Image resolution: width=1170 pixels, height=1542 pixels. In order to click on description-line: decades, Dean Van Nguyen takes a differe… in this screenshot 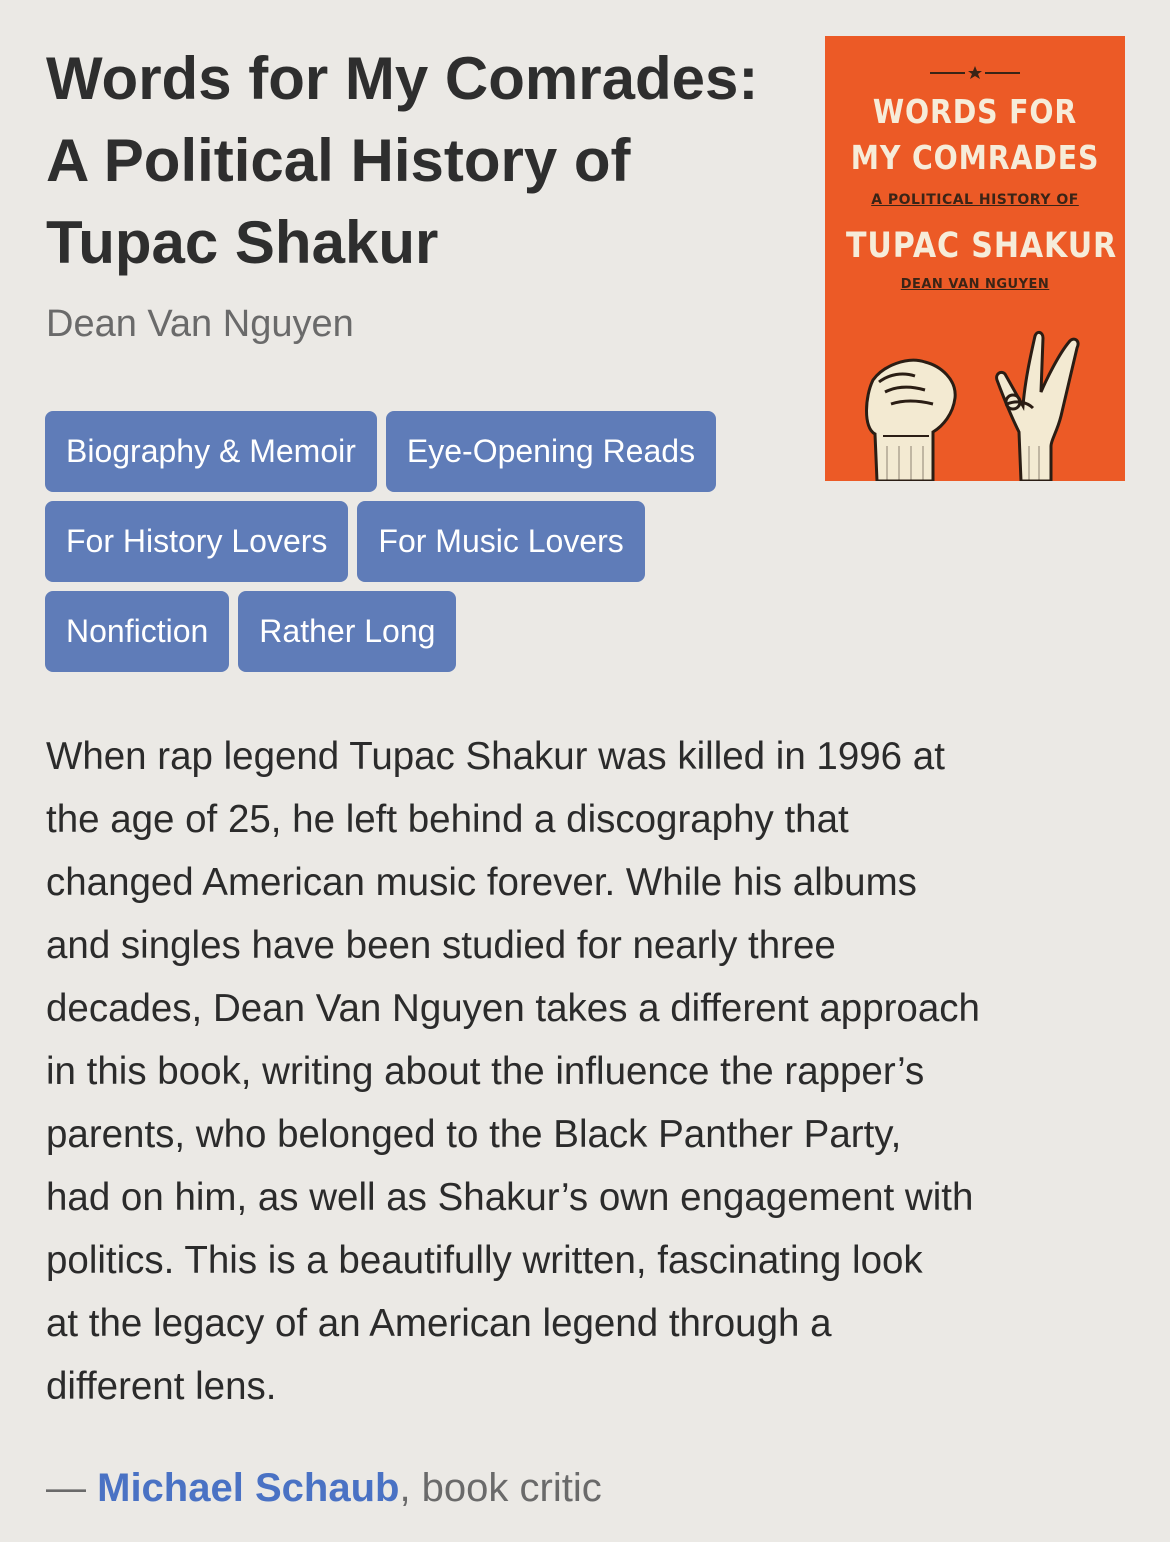, I will do `click(513, 1008)`.